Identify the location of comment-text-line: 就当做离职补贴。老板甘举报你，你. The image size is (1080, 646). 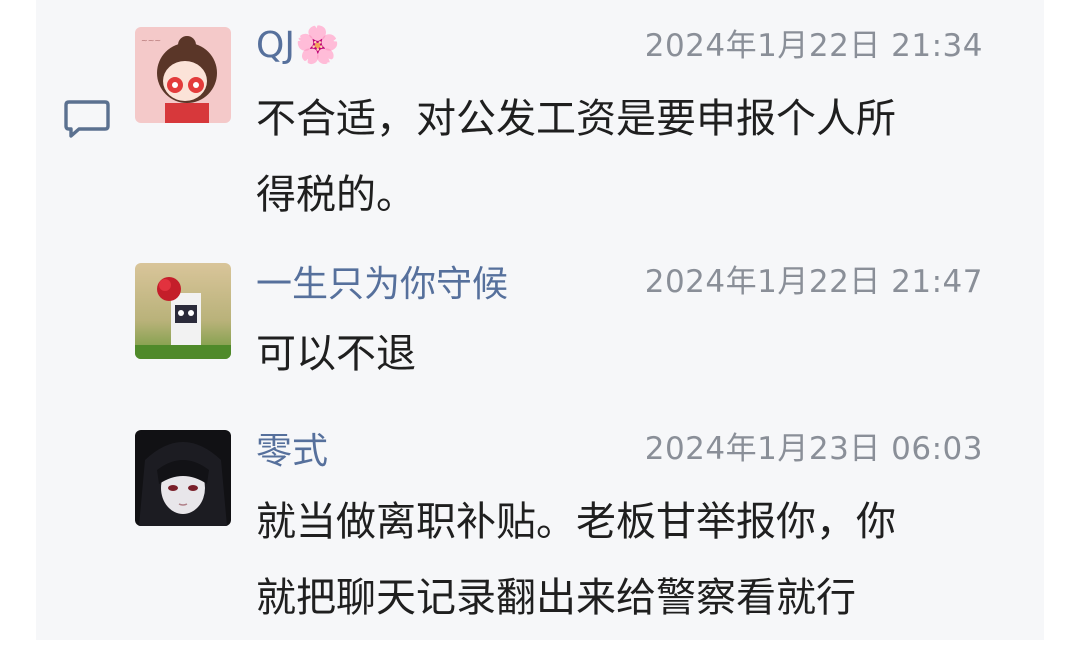
(576, 522).